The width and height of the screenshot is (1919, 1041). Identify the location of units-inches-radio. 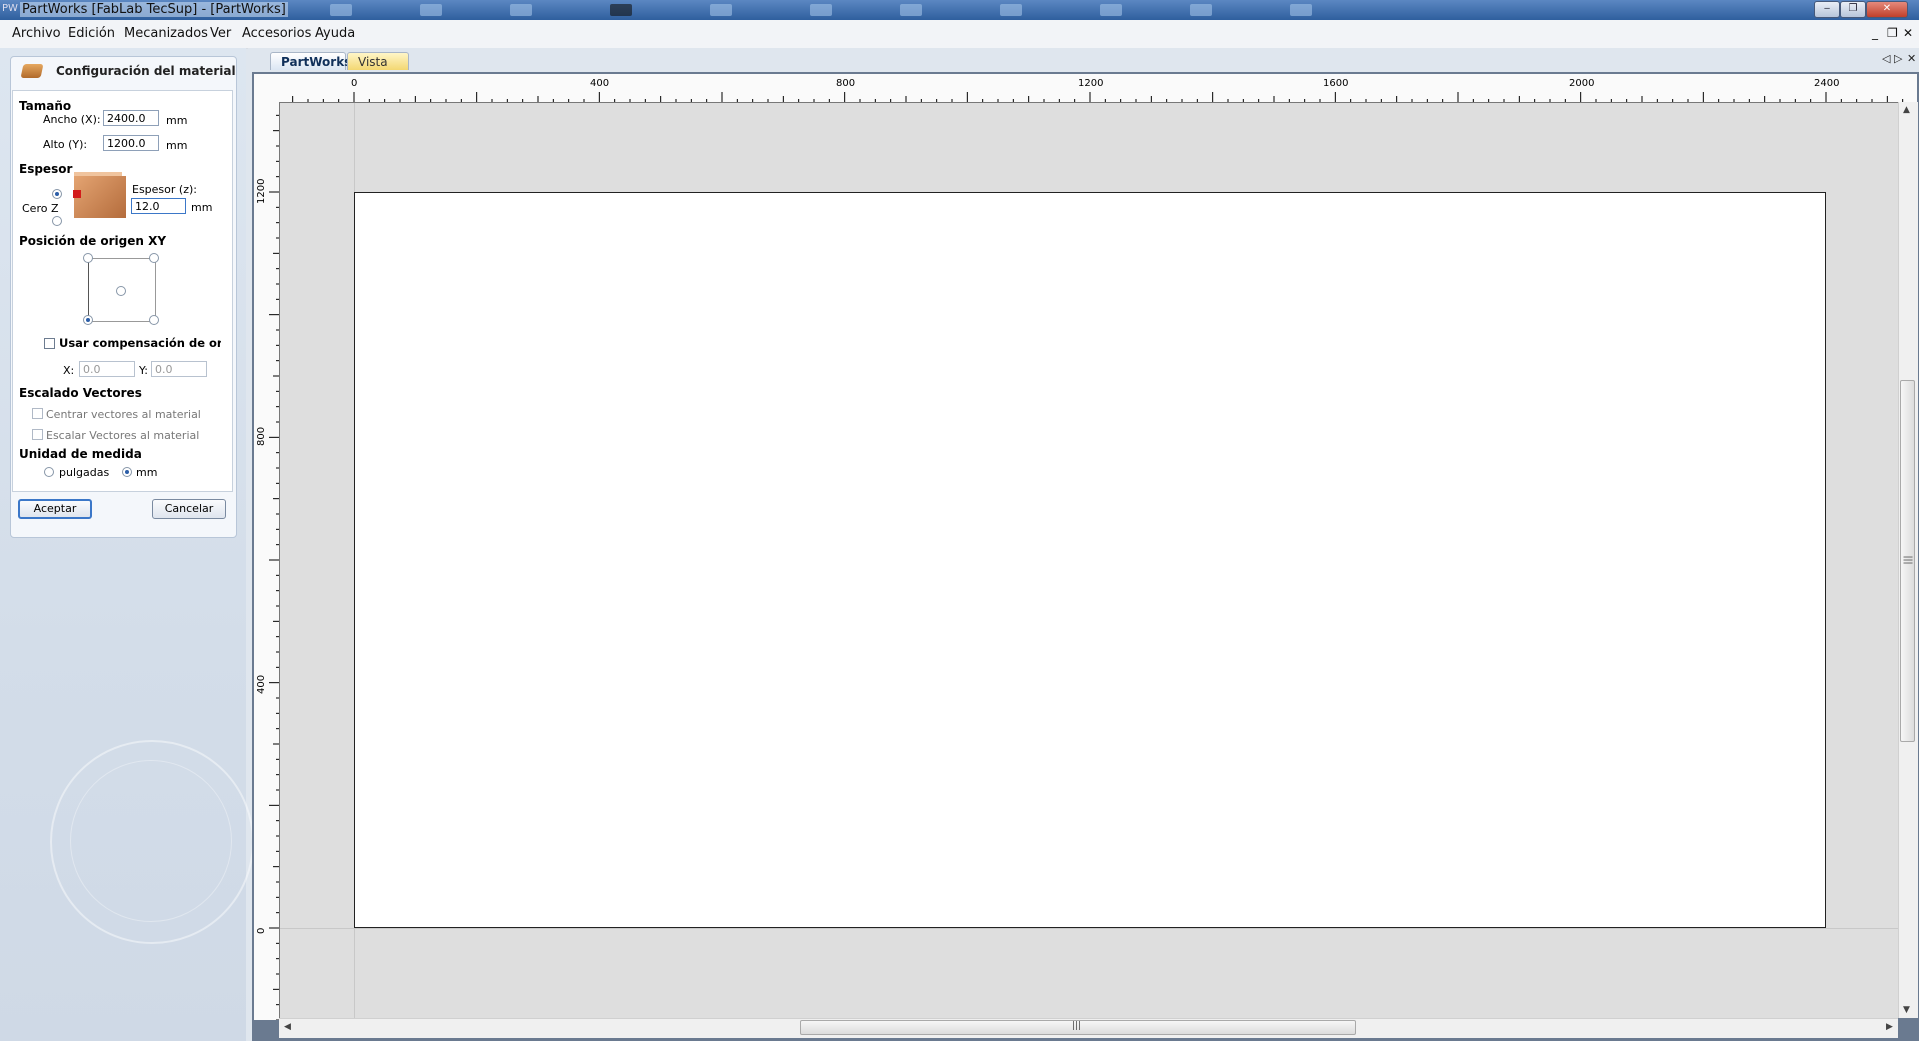
(49, 472).